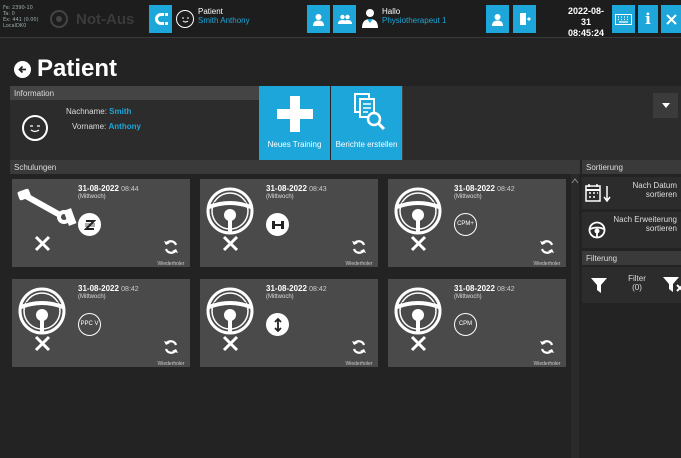 This screenshot has width=681, height=458. I want to click on keyboard-icon, so click(623, 19).